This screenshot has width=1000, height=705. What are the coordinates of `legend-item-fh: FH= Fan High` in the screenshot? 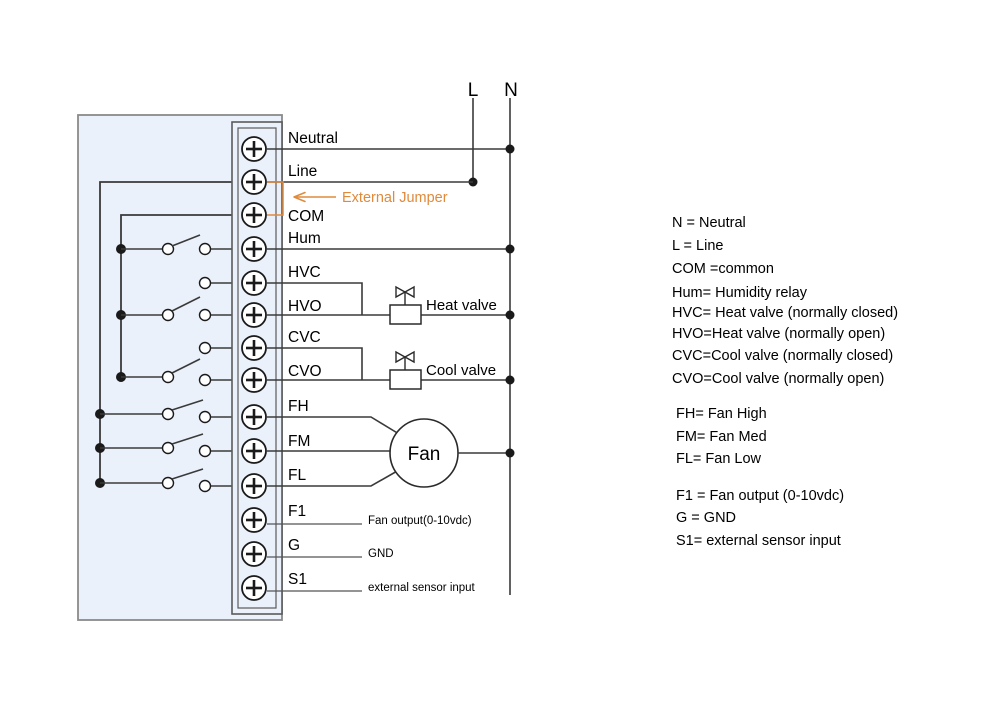 It's located at (721, 414).